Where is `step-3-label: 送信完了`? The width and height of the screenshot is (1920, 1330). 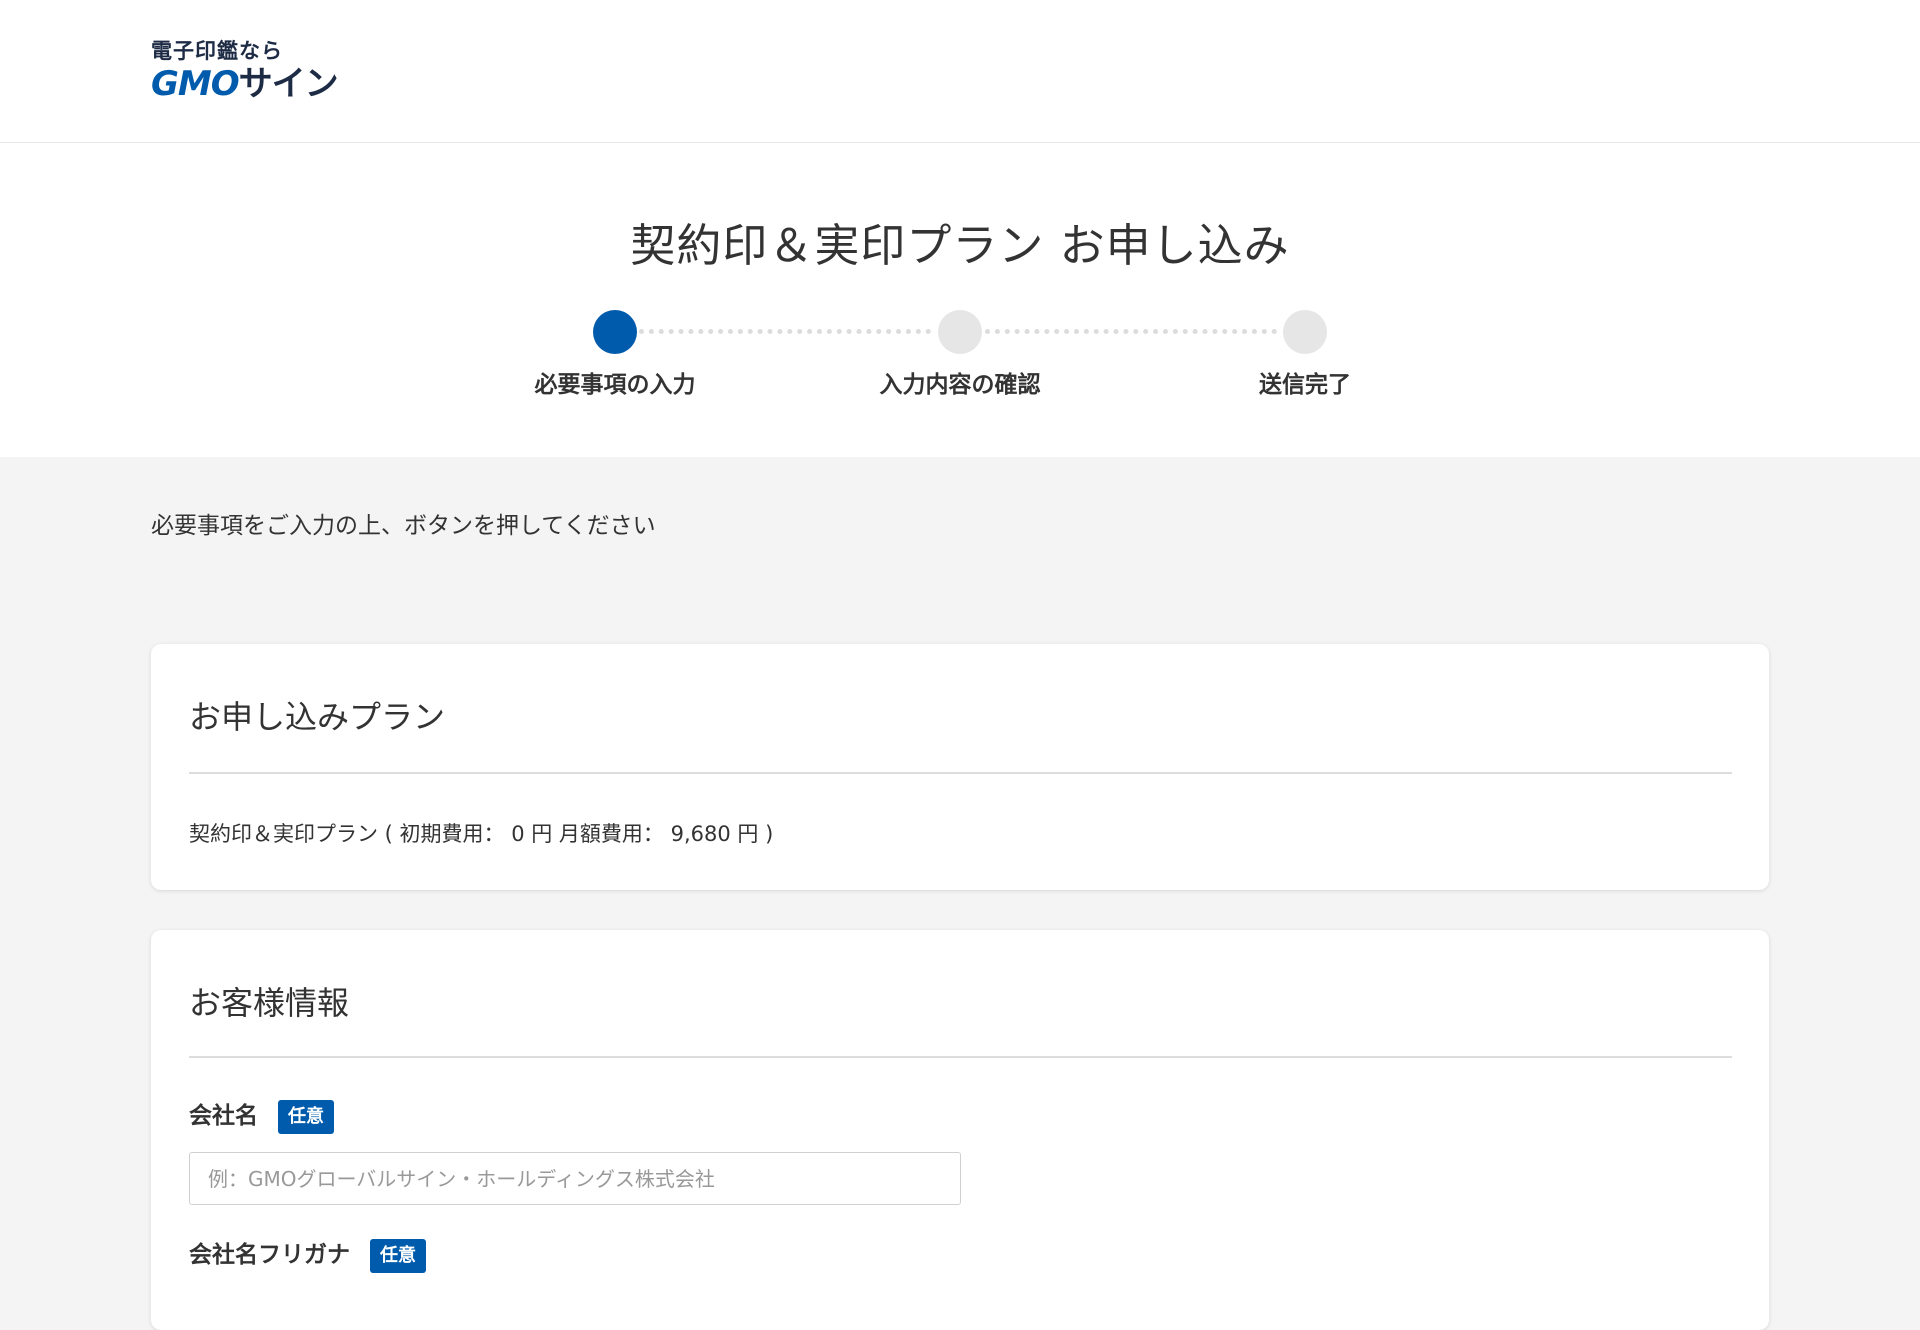
step-3-label: 送信完了 is located at coordinates (1305, 385).